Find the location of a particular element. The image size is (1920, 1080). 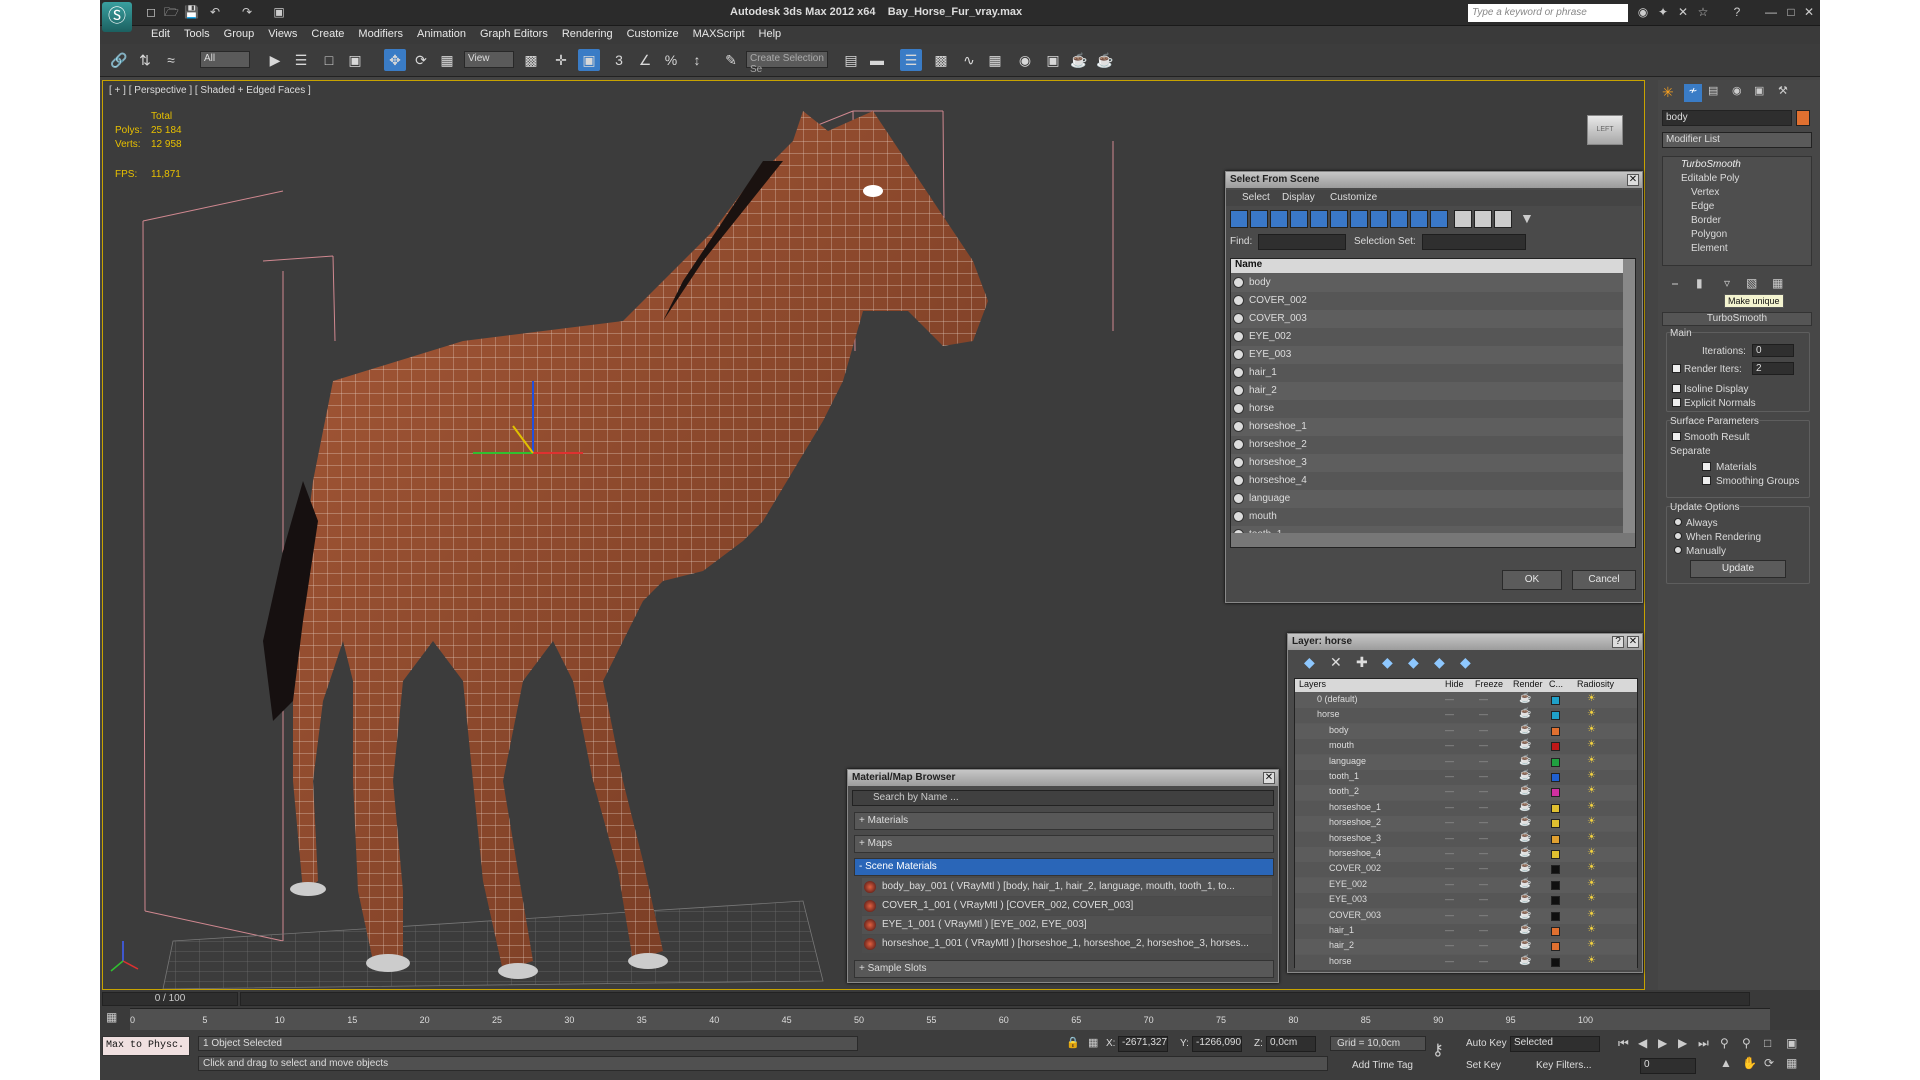

utilities-tab-icon: ⚒ is located at coordinates (1783, 90).